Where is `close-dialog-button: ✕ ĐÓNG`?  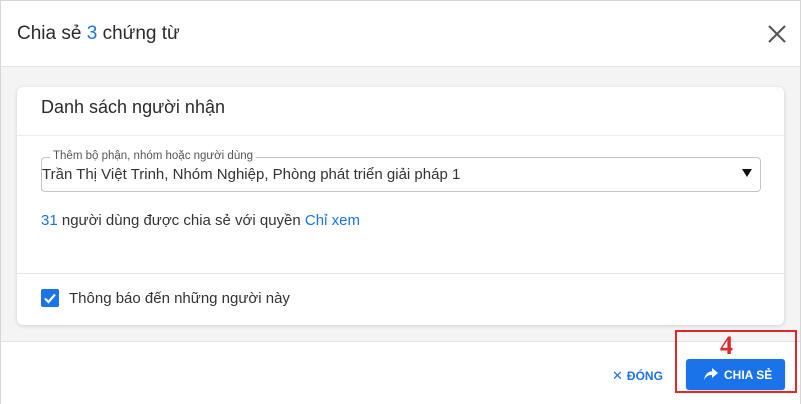 close-dialog-button: ✕ ĐÓNG is located at coordinates (637, 377).